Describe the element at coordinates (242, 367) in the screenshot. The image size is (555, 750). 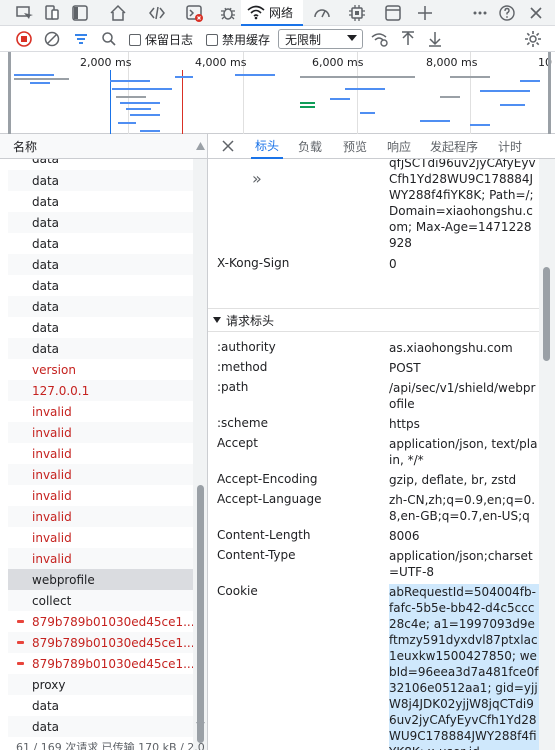
I see `header-name: :method` at that location.